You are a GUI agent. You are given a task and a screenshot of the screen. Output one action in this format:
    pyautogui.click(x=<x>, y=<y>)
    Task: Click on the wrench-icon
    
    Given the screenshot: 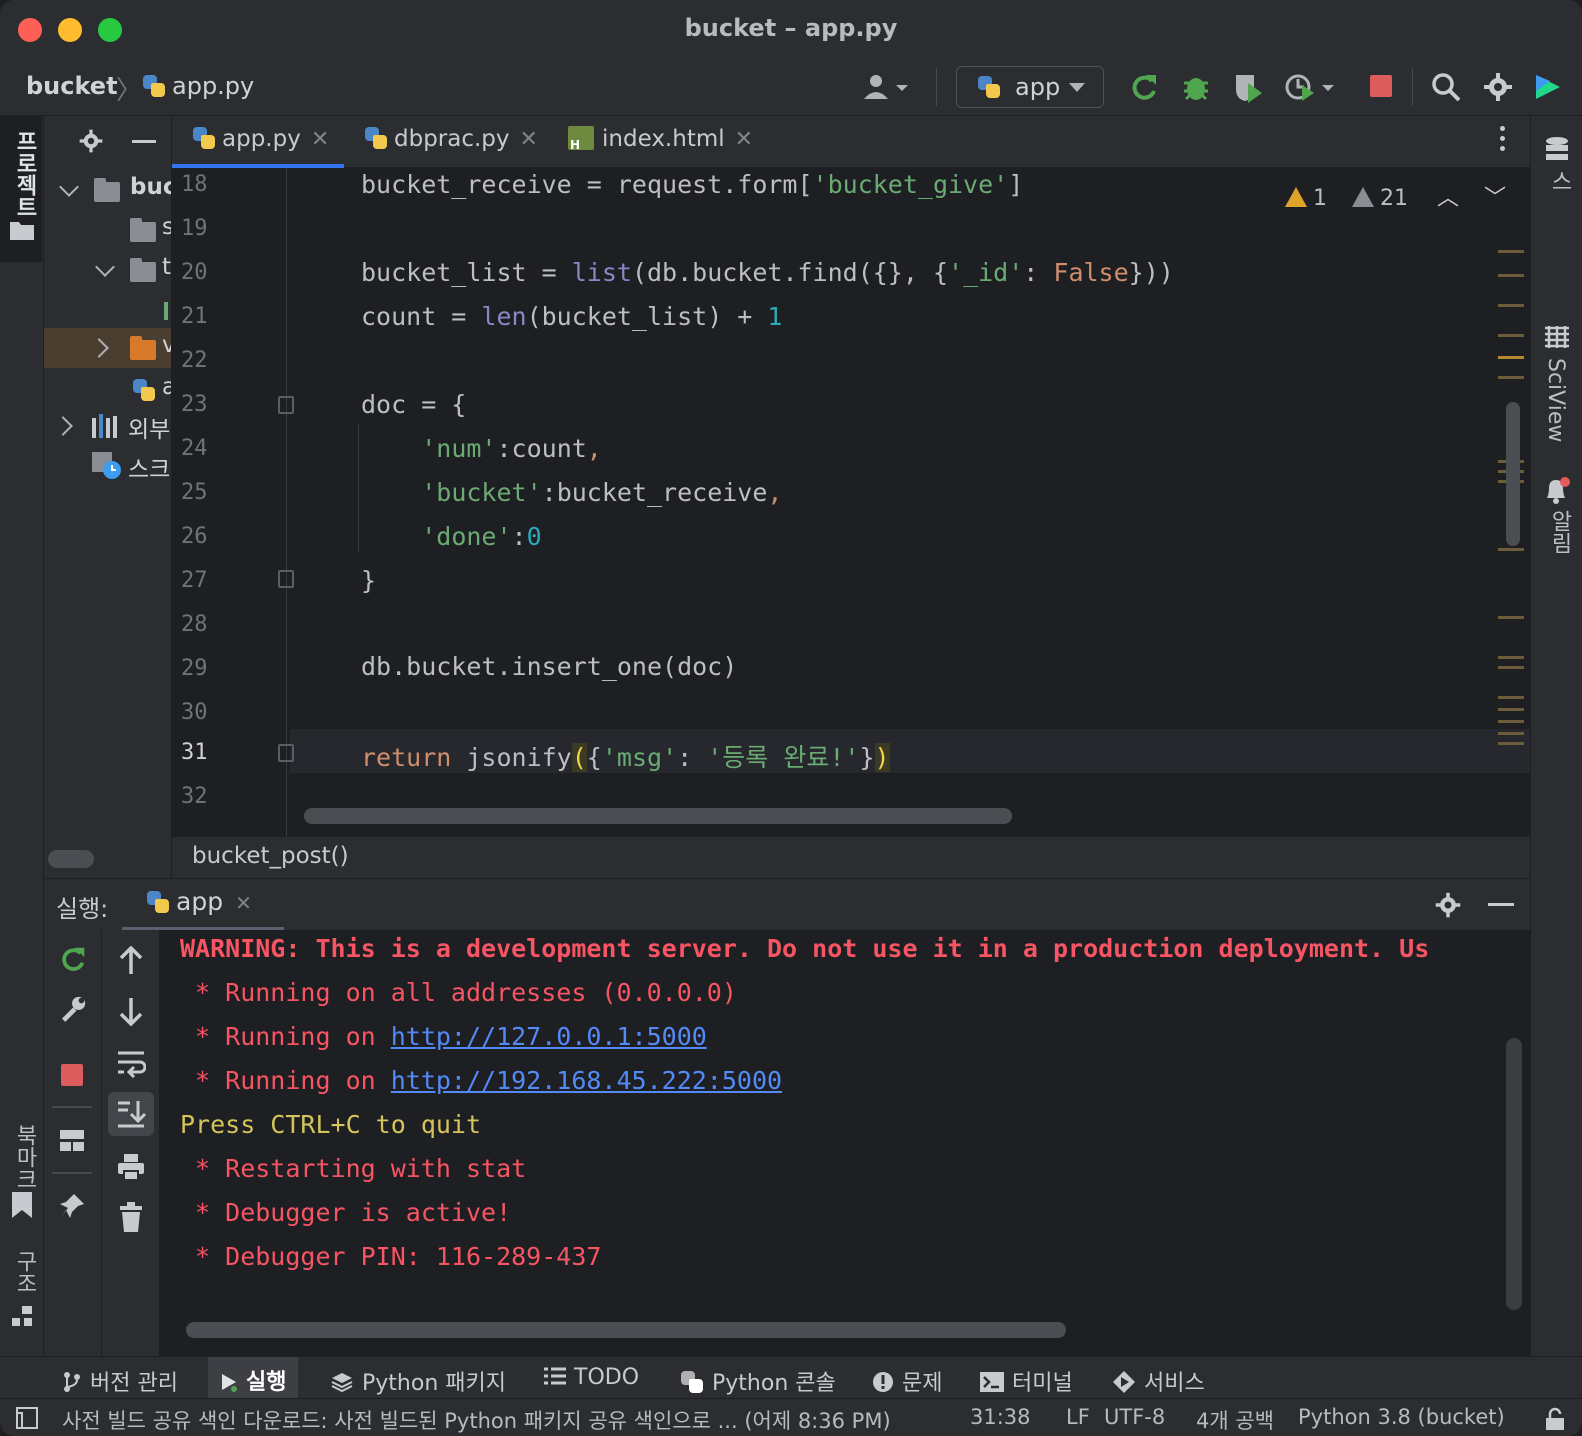 What is the action you would take?
    pyautogui.click(x=73, y=1009)
    